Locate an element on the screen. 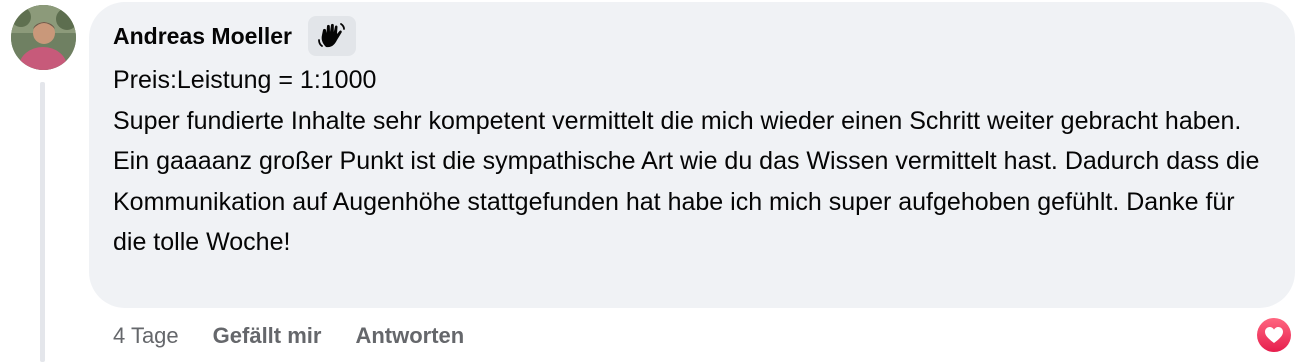 The width and height of the screenshot is (1306, 362). reply-button: Antworten is located at coordinates (409, 336).